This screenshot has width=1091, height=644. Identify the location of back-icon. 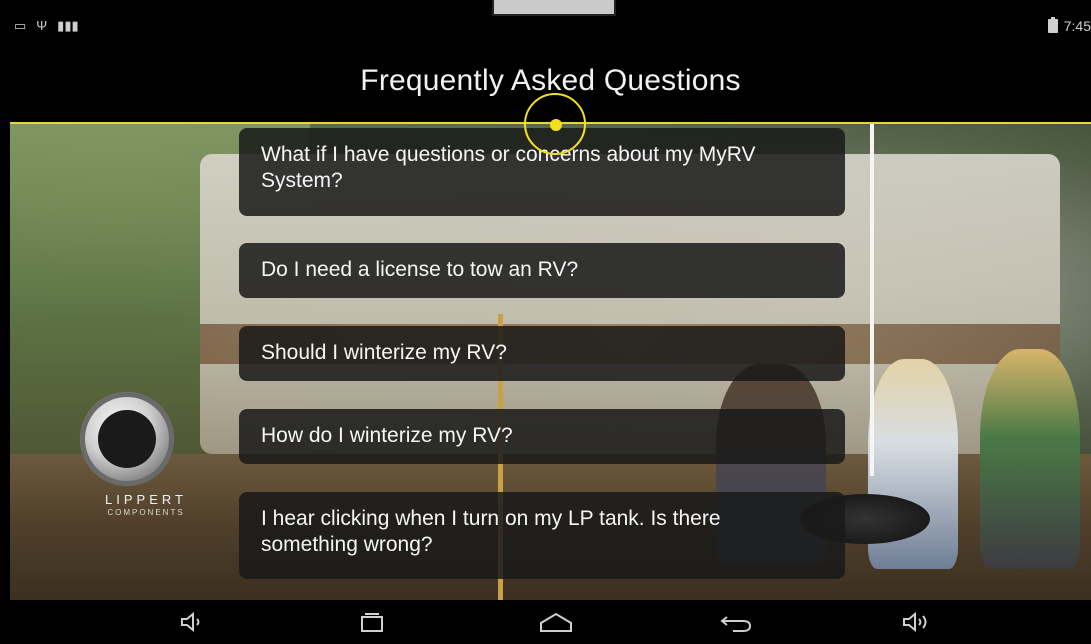
(736, 622).